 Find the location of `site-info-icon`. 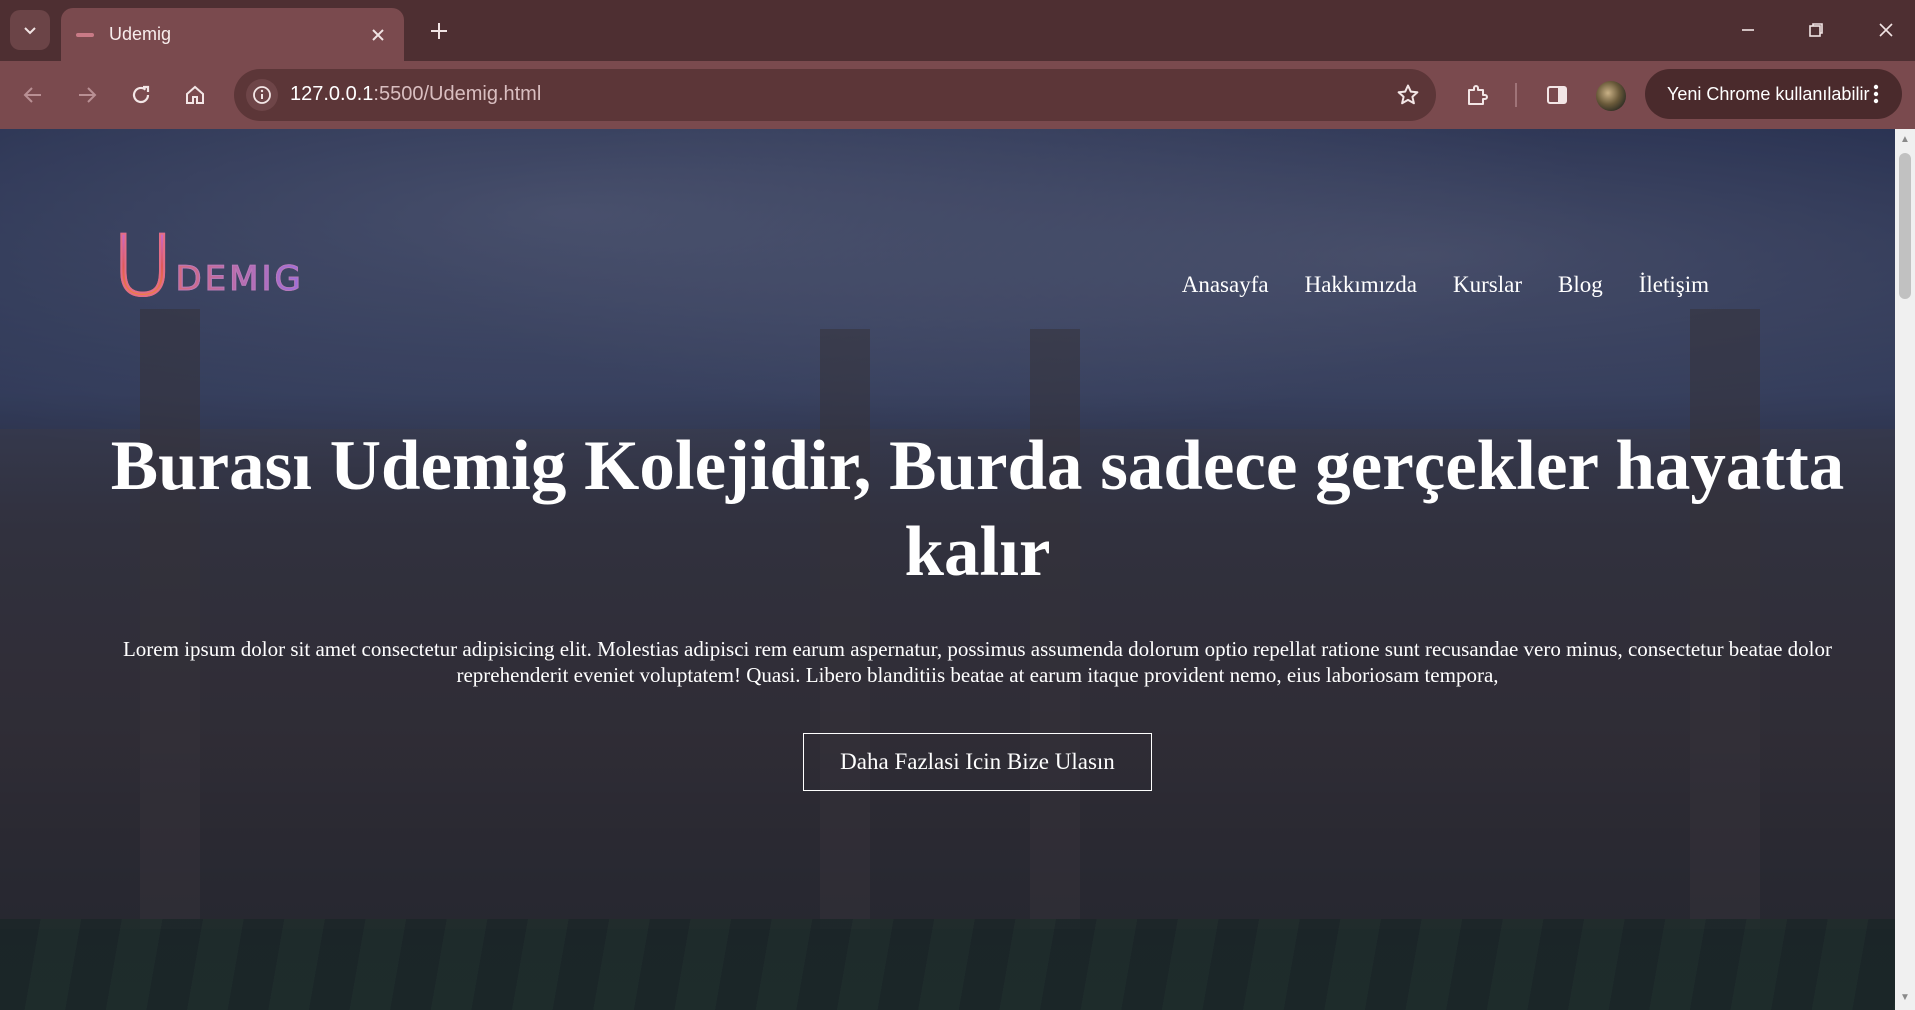

site-info-icon is located at coordinates (262, 95).